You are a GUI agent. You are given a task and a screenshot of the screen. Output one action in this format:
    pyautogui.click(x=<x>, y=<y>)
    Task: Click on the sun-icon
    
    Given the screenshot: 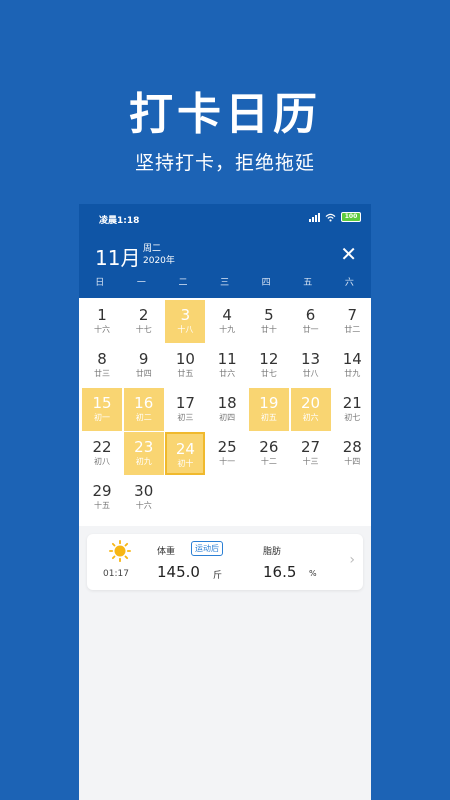 What is the action you would take?
    pyautogui.click(x=120, y=551)
    